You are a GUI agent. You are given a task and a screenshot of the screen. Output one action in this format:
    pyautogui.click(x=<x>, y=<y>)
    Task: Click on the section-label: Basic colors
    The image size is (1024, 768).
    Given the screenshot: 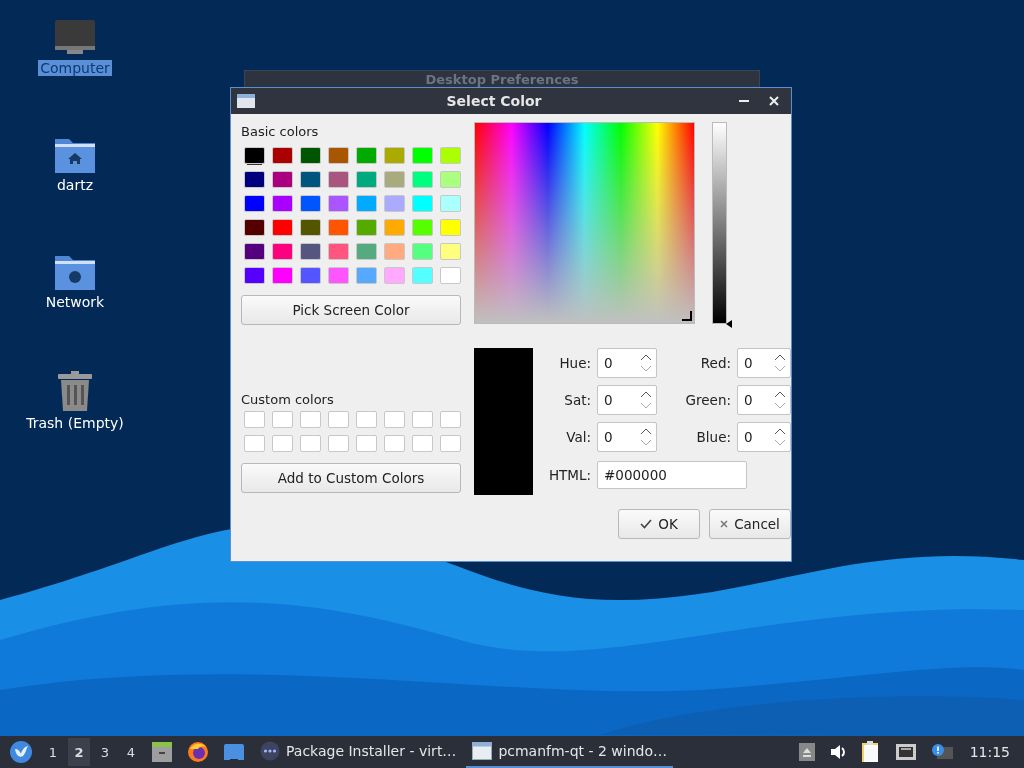 What is the action you would take?
    pyautogui.click(x=280, y=131)
    